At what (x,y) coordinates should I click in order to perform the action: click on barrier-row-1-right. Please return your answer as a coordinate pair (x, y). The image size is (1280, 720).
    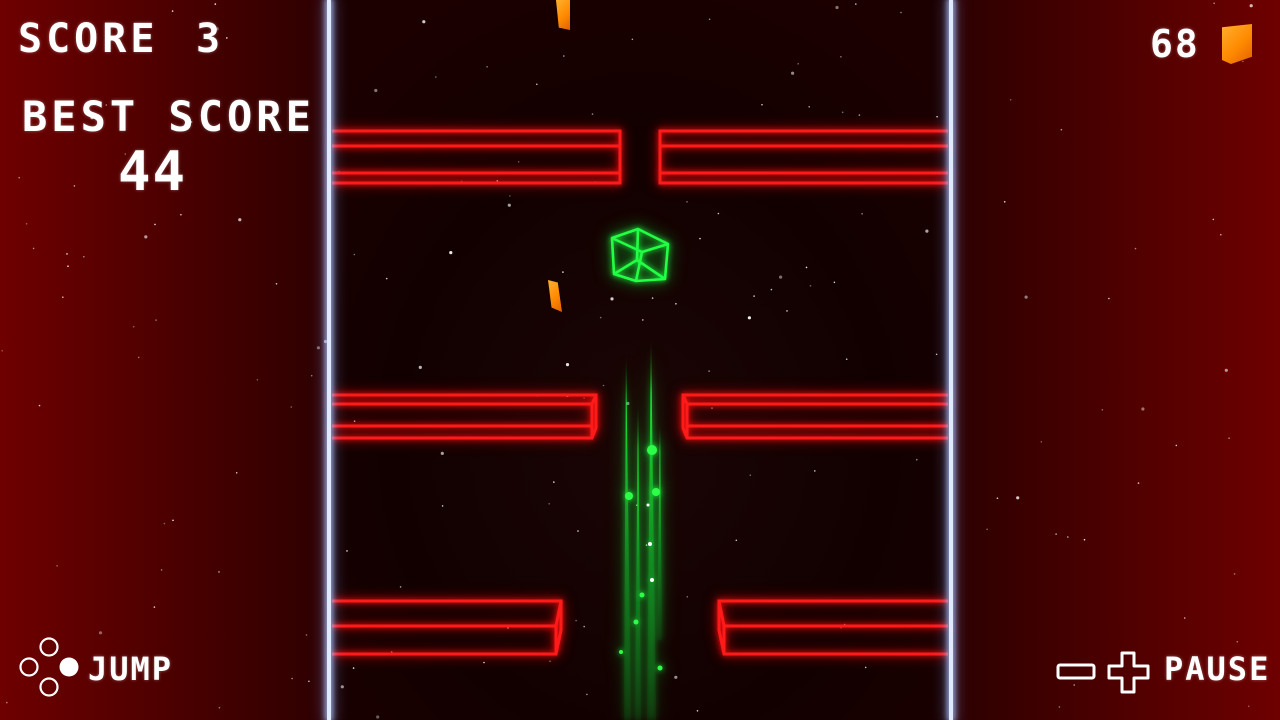
    Looking at the image, I should click on (803, 157).